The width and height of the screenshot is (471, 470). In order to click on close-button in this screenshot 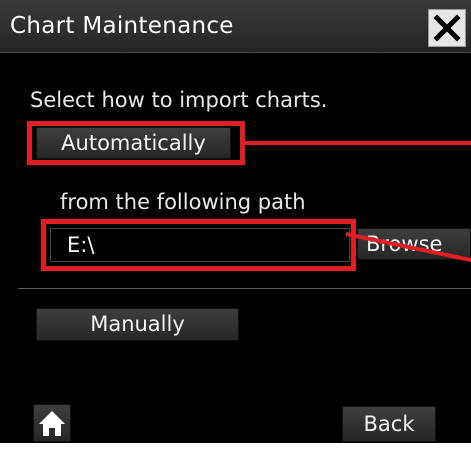, I will do `click(447, 28)`.